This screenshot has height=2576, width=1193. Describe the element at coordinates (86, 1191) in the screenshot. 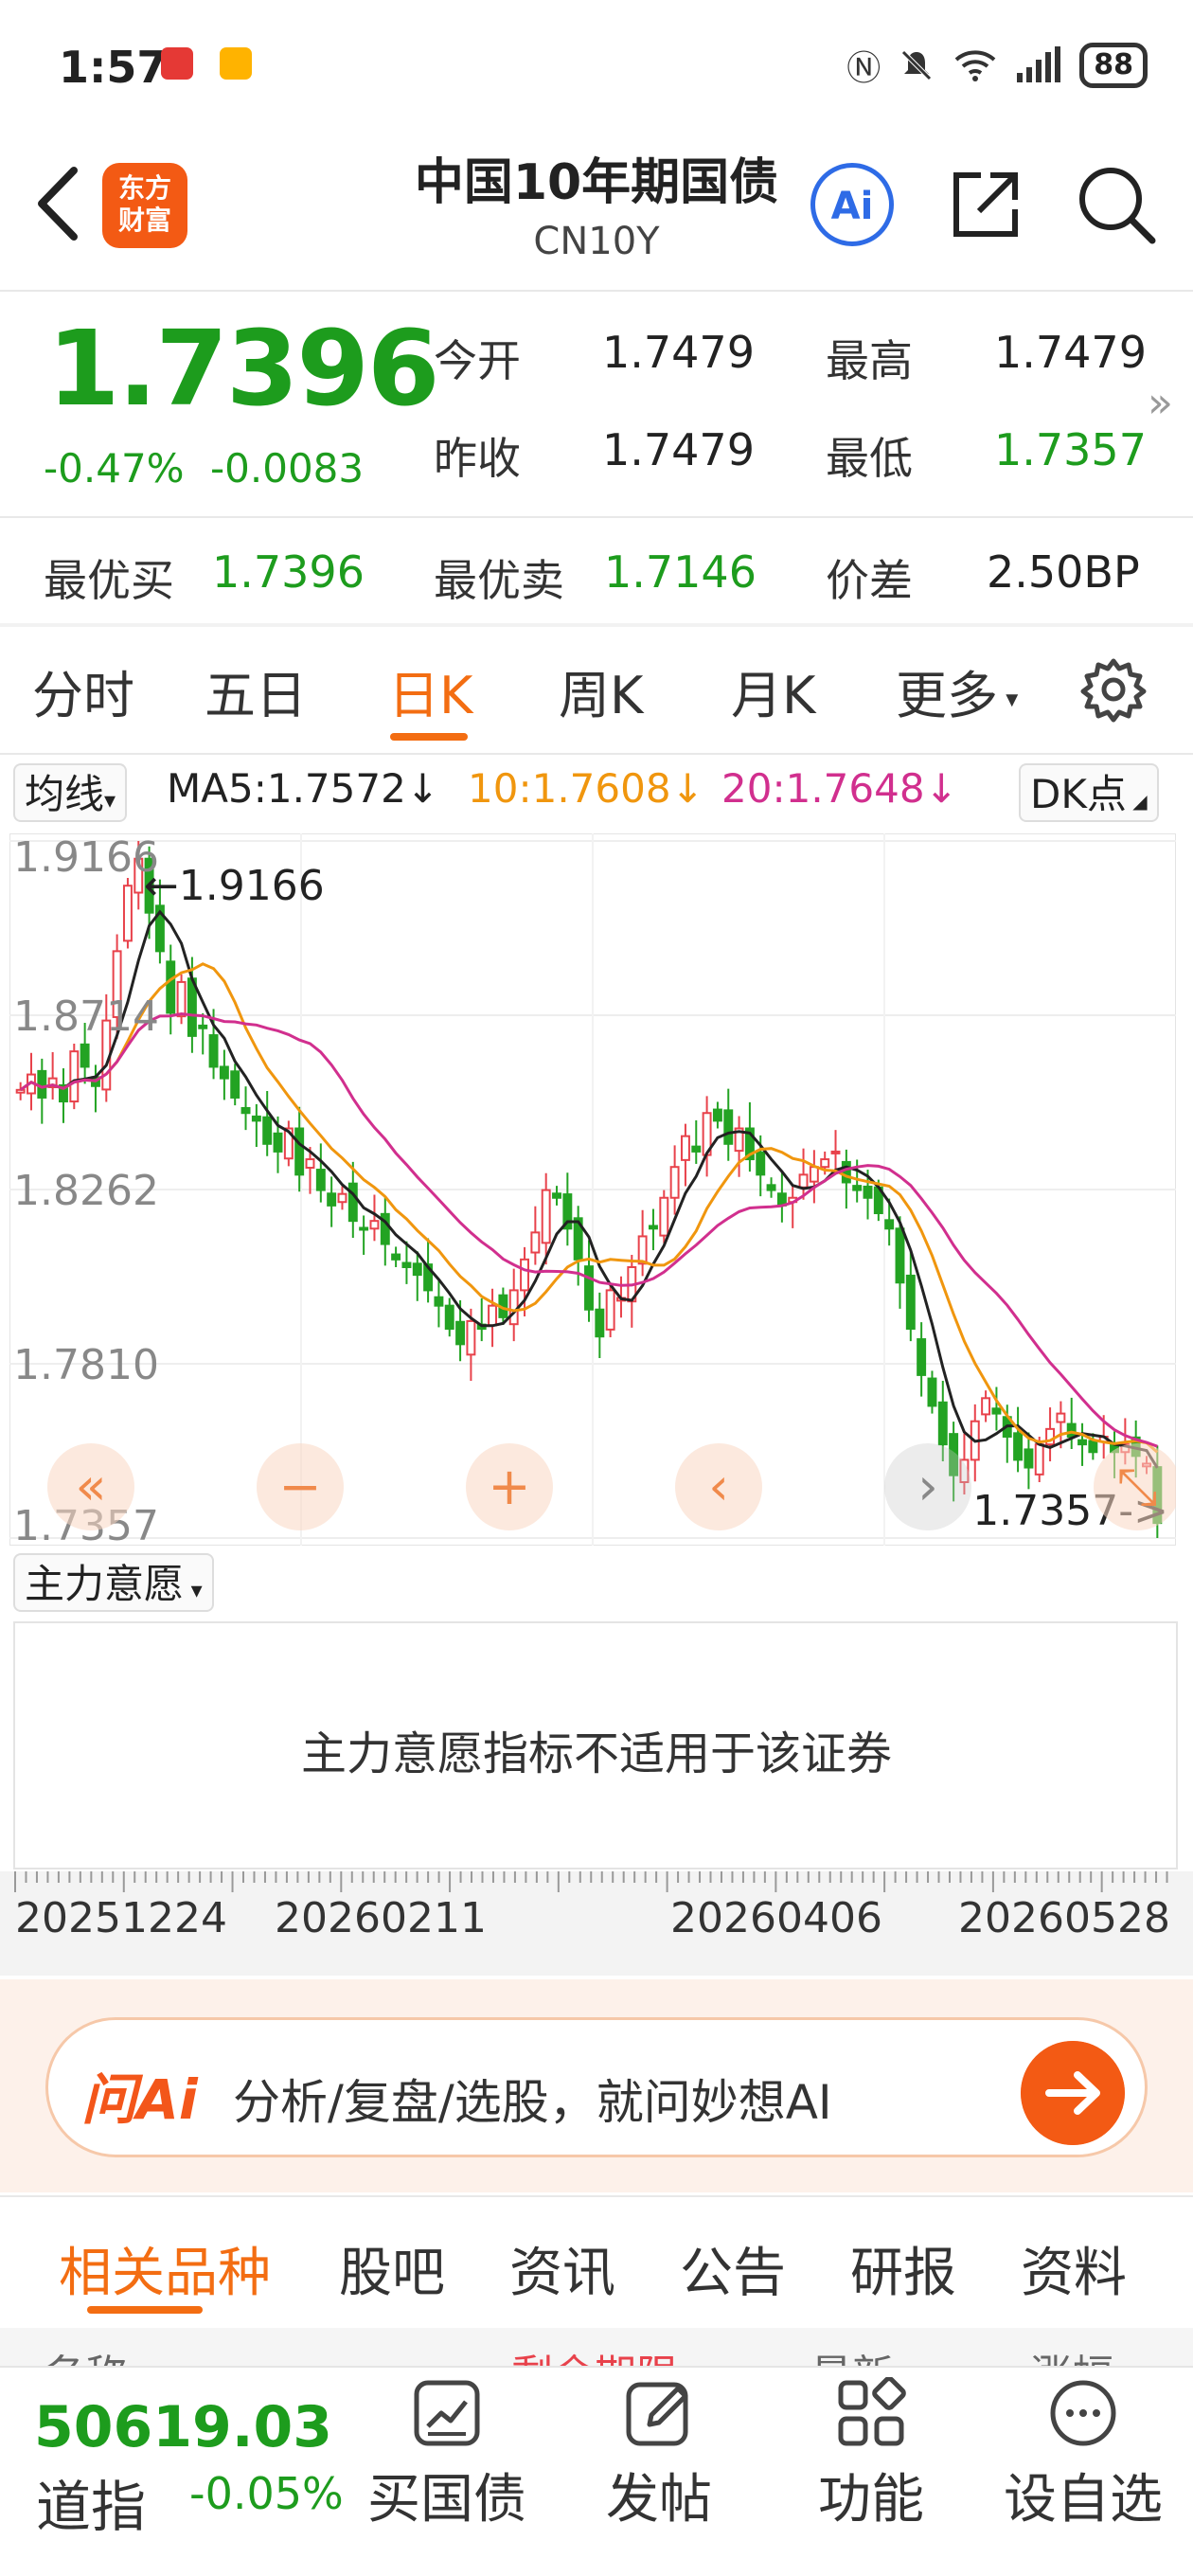

I see `y-axis-label: 1.8262` at that location.